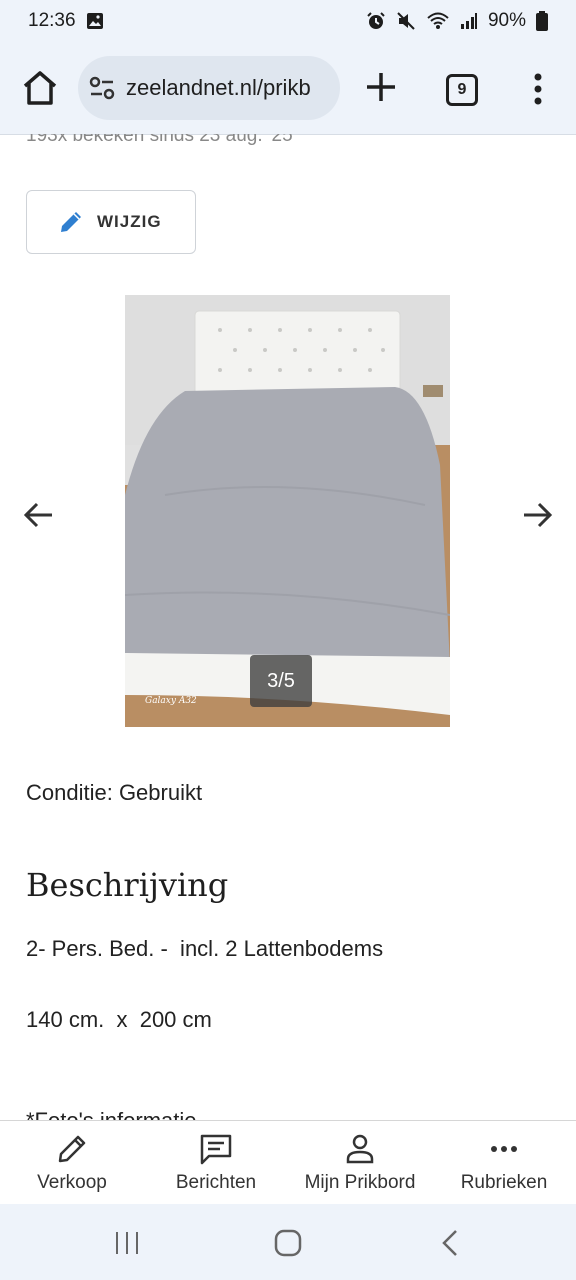 The height and width of the screenshot is (1280, 576). Describe the element at coordinates (506, 20) in the screenshot. I see `battery-percent: 90%` at that location.